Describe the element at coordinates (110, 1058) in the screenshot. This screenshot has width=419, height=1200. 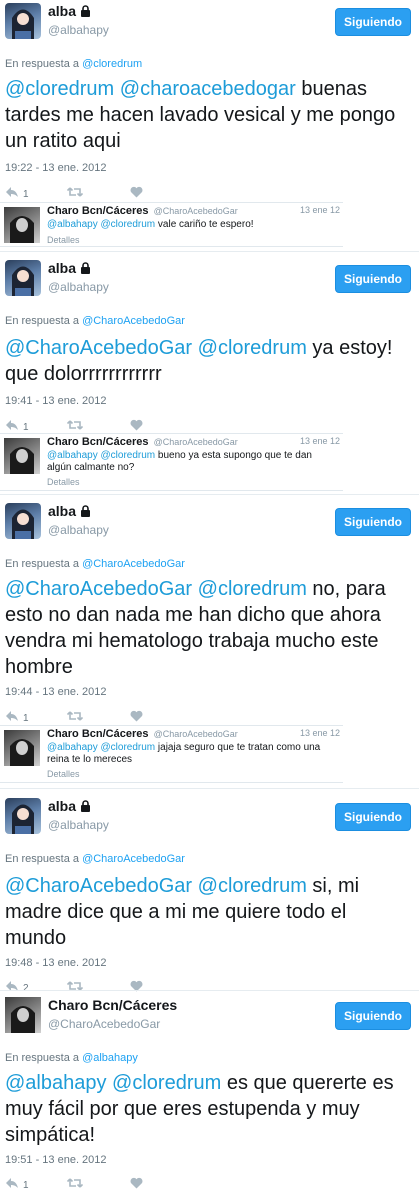
I see `reply-to-link: @albahapy` at that location.